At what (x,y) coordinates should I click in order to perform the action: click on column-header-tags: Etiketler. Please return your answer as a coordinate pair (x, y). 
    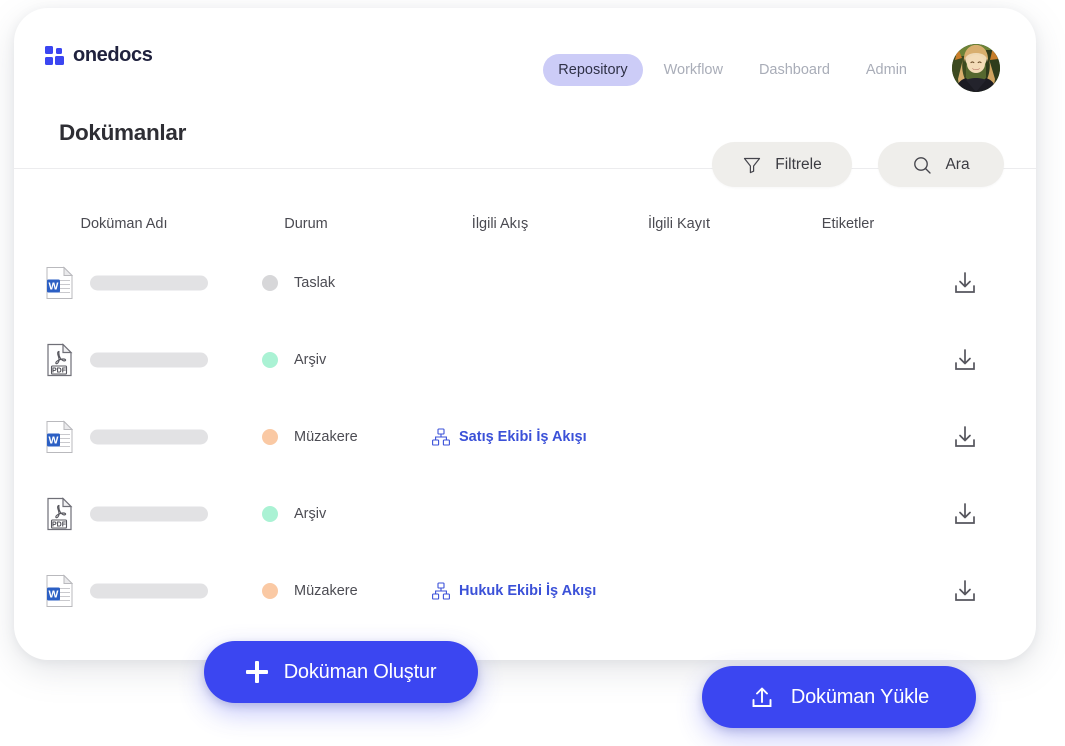
    Looking at the image, I should click on (848, 224).